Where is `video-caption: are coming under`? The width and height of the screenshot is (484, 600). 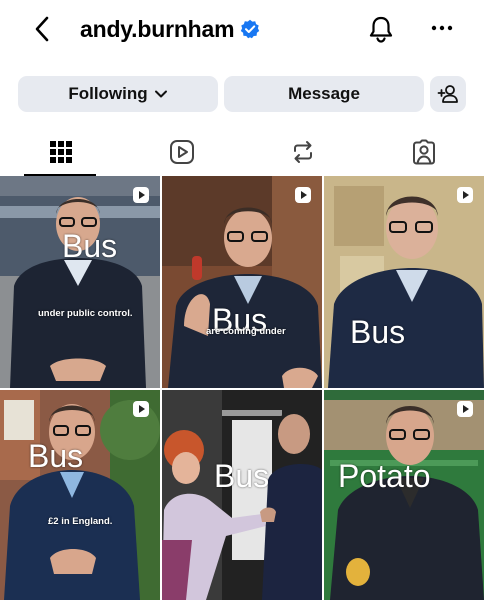 video-caption: are coming under is located at coordinates (246, 331).